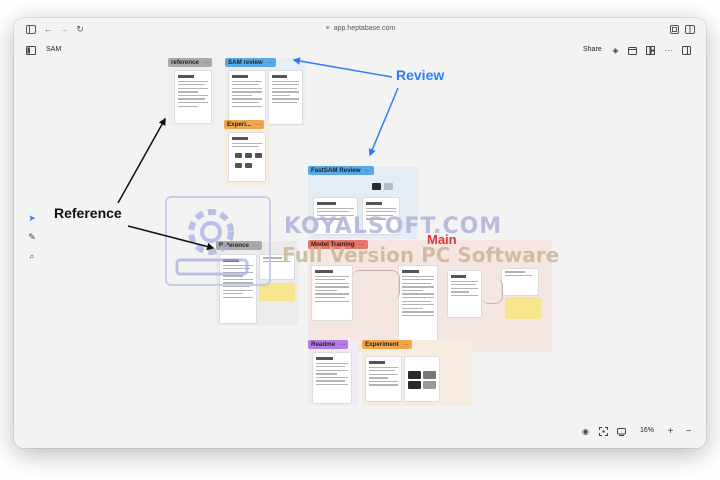  What do you see at coordinates (520, 282) in the screenshot?
I see `chart-card` at bounding box center [520, 282].